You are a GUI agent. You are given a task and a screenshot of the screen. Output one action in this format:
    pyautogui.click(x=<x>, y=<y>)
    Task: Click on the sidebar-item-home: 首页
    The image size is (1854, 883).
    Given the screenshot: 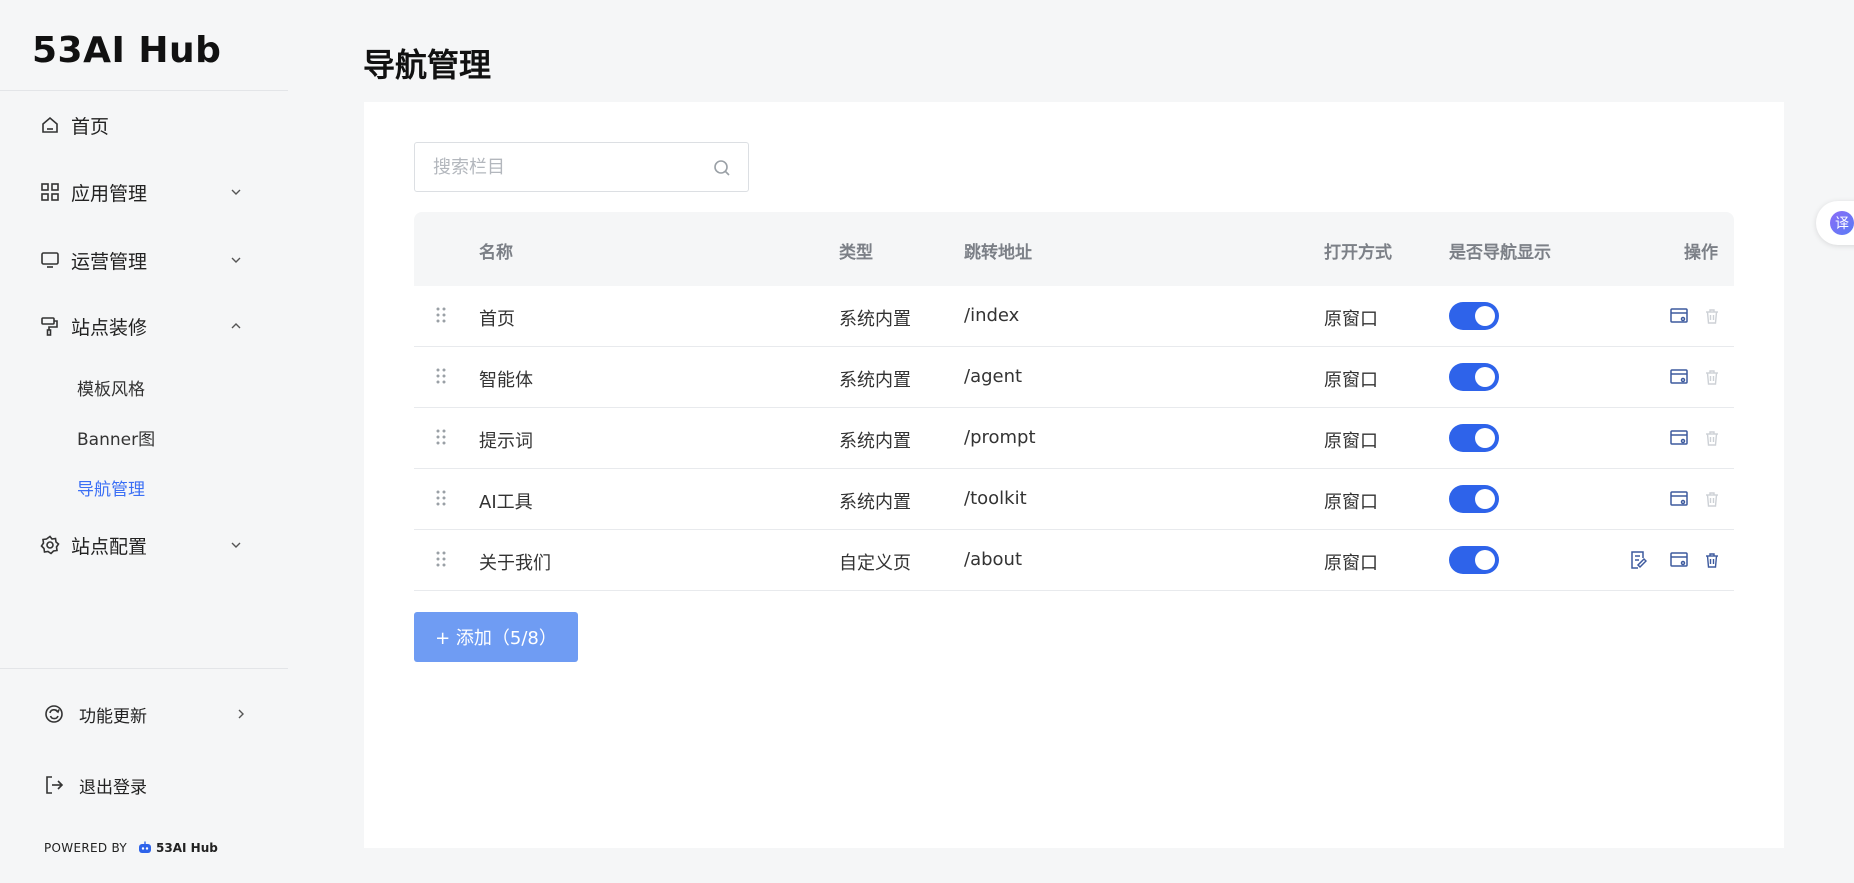 What is the action you would take?
    pyautogui.click(x=144, y=125)
    